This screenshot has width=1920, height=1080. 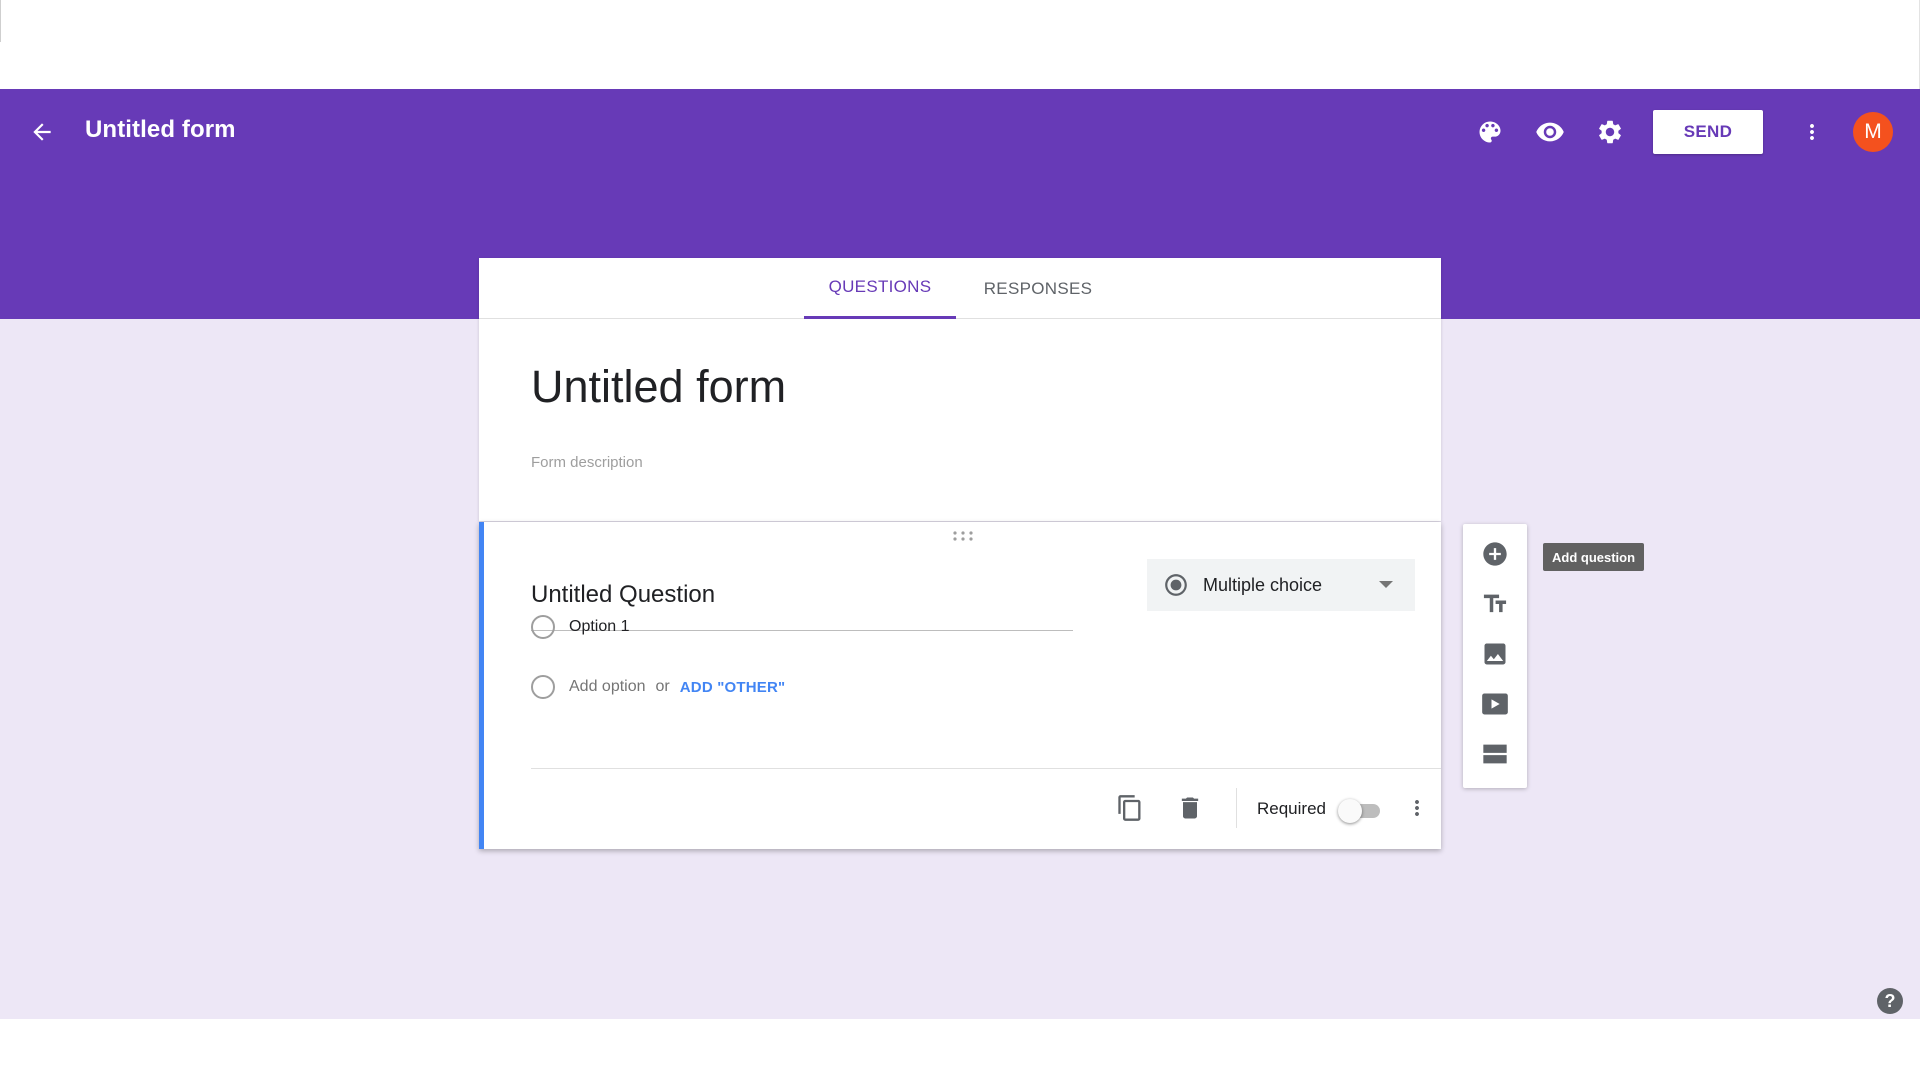 I want to click on add-title-button, so click(x=1495, y=604).